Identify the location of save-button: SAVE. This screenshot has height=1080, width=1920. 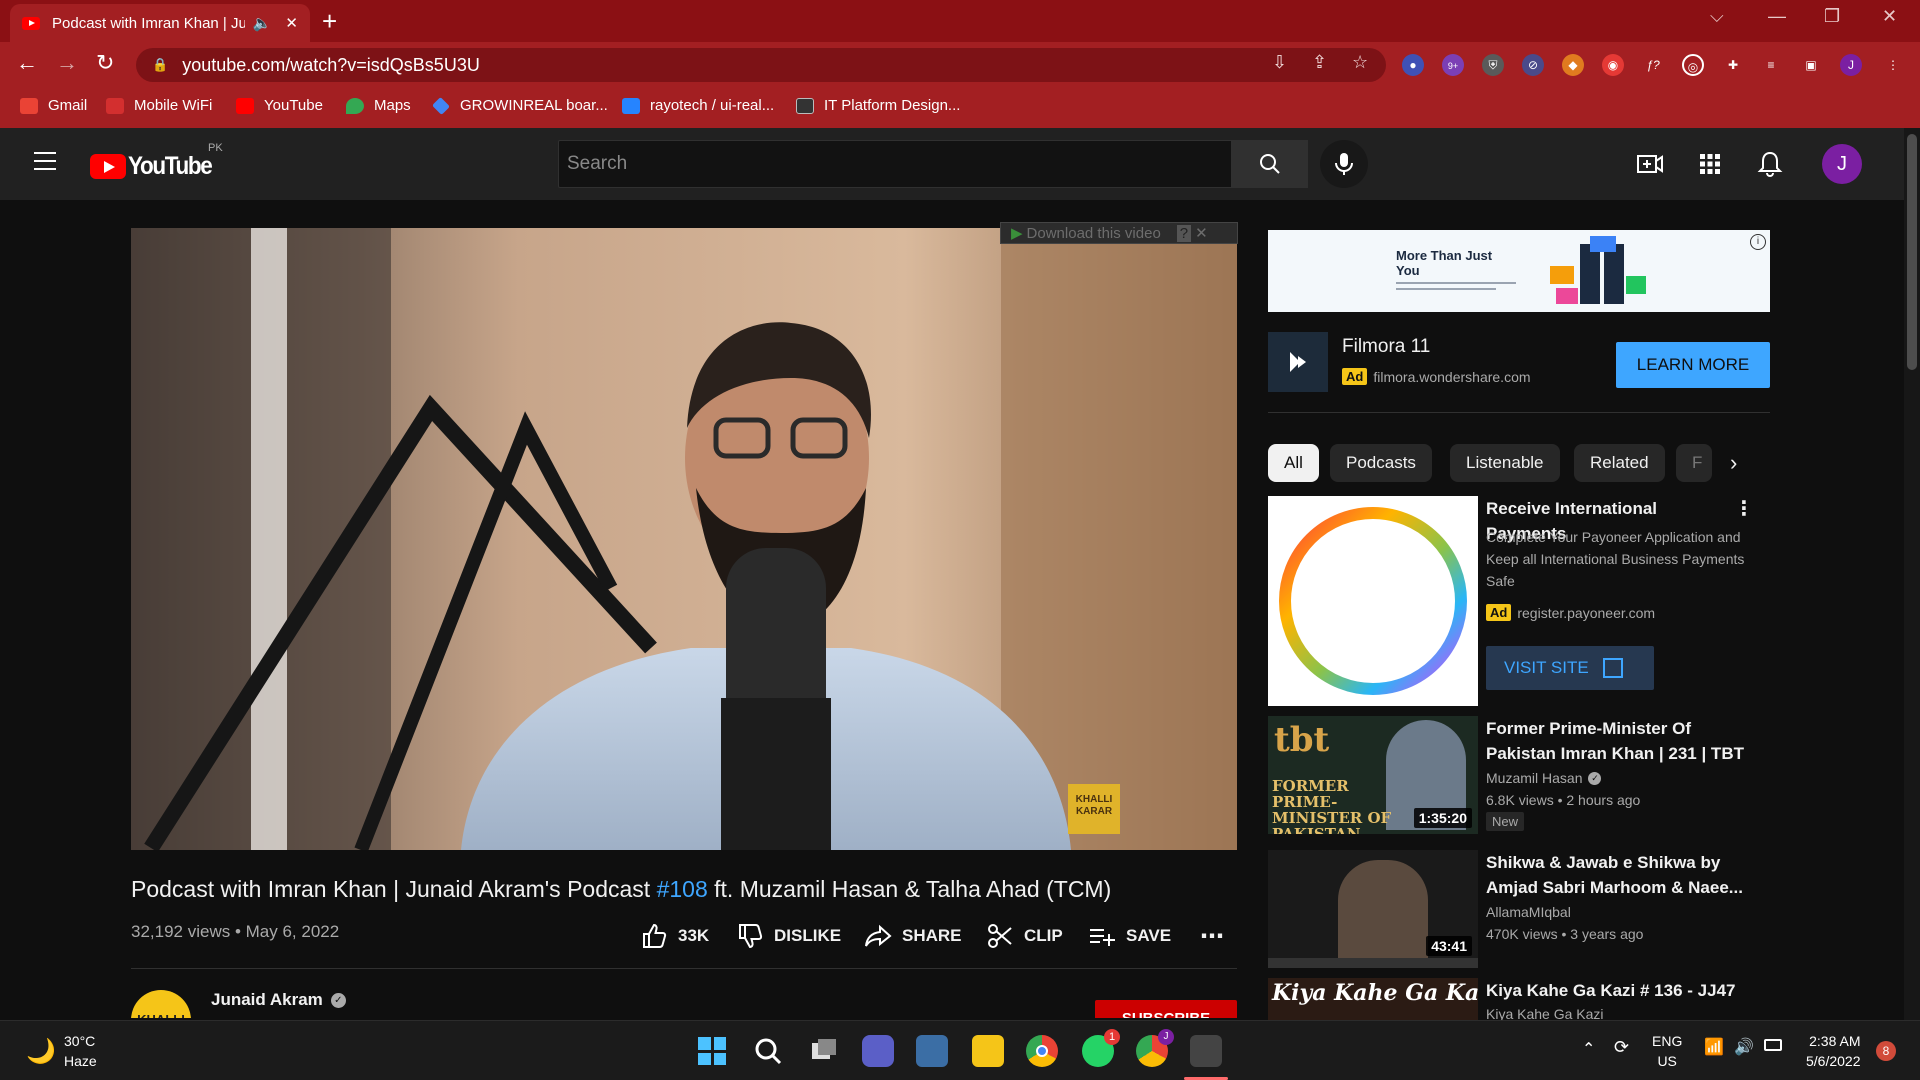
(1129, 936).